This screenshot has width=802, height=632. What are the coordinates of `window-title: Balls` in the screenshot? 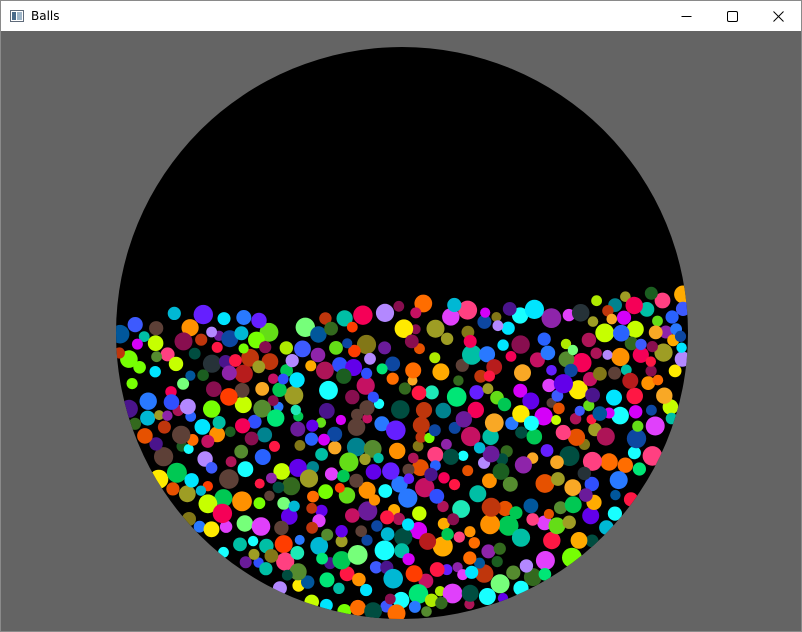 It's located at (45, 16).